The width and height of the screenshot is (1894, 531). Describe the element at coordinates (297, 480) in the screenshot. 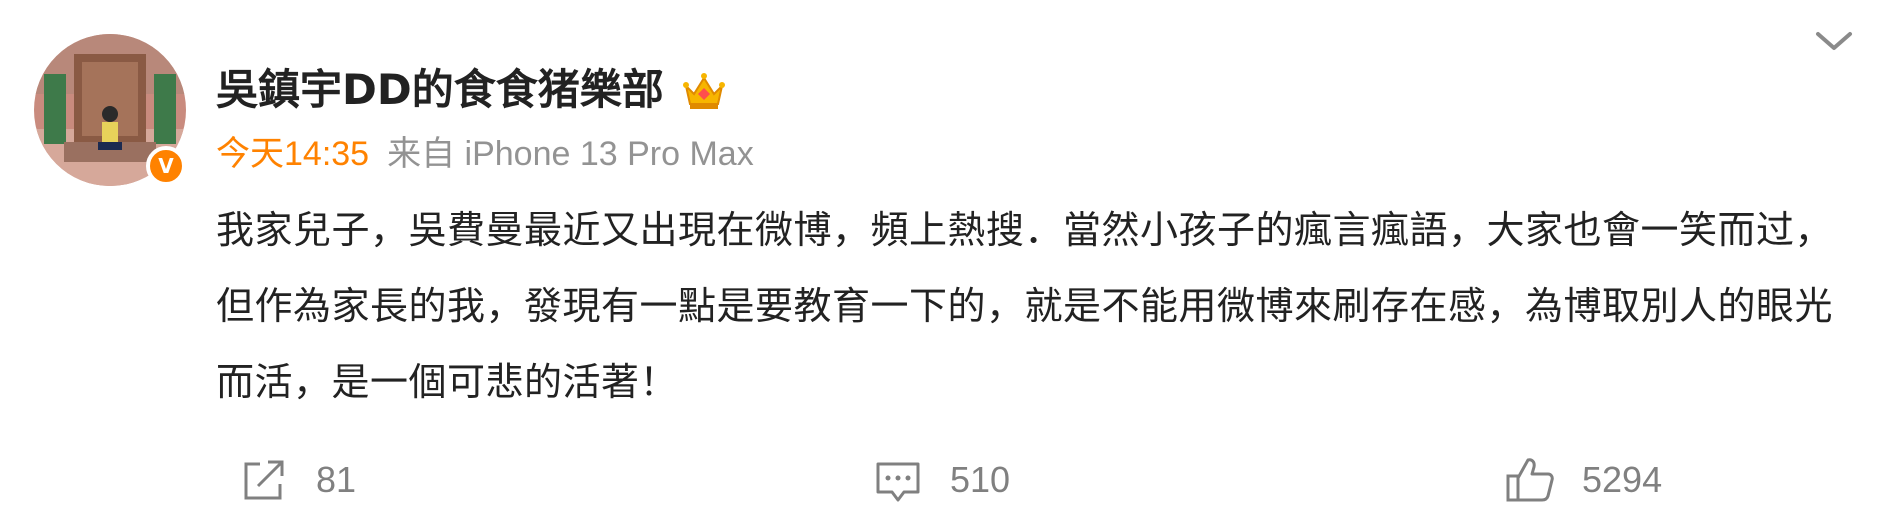

I see `repost-button: 81` at that location.